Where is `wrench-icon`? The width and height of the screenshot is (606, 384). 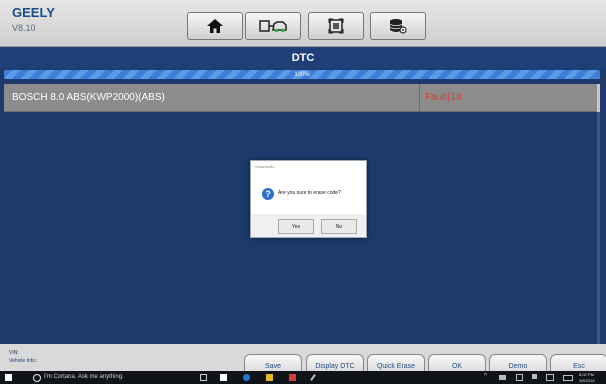
wrench-icon is located at coordinates (313, 377).